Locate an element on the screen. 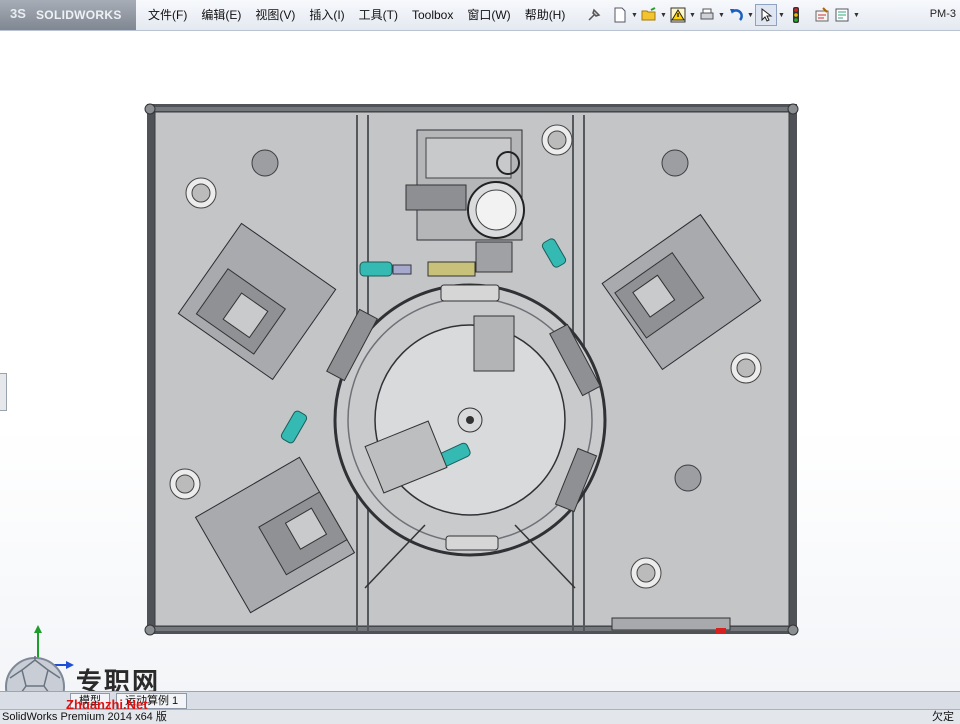 This screenshot has width=960, height=724. new-document-icon is located at coordinates (620, 15).